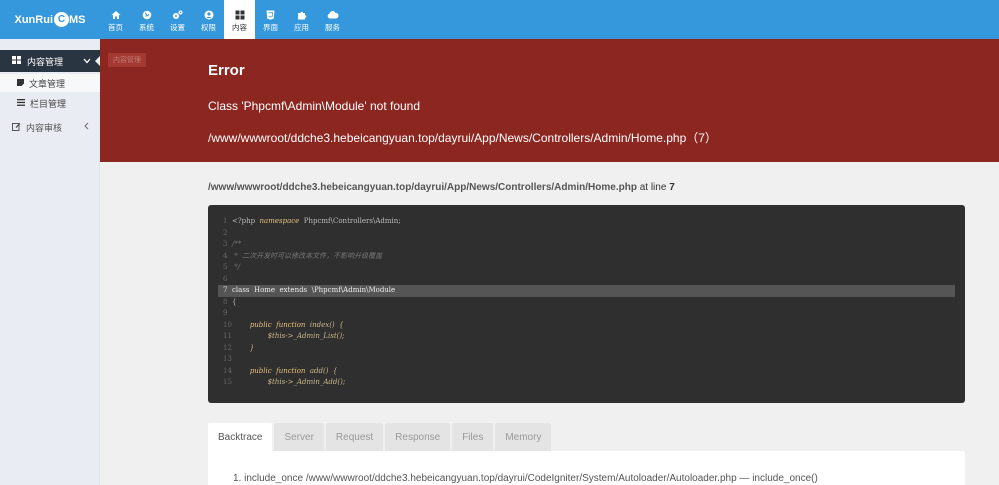 This screenshot has width=999, height=485. What do you see at coordinates (354, 437) in the screenshot?
I see `tab-request: Request` at bounding box center [354, 437].